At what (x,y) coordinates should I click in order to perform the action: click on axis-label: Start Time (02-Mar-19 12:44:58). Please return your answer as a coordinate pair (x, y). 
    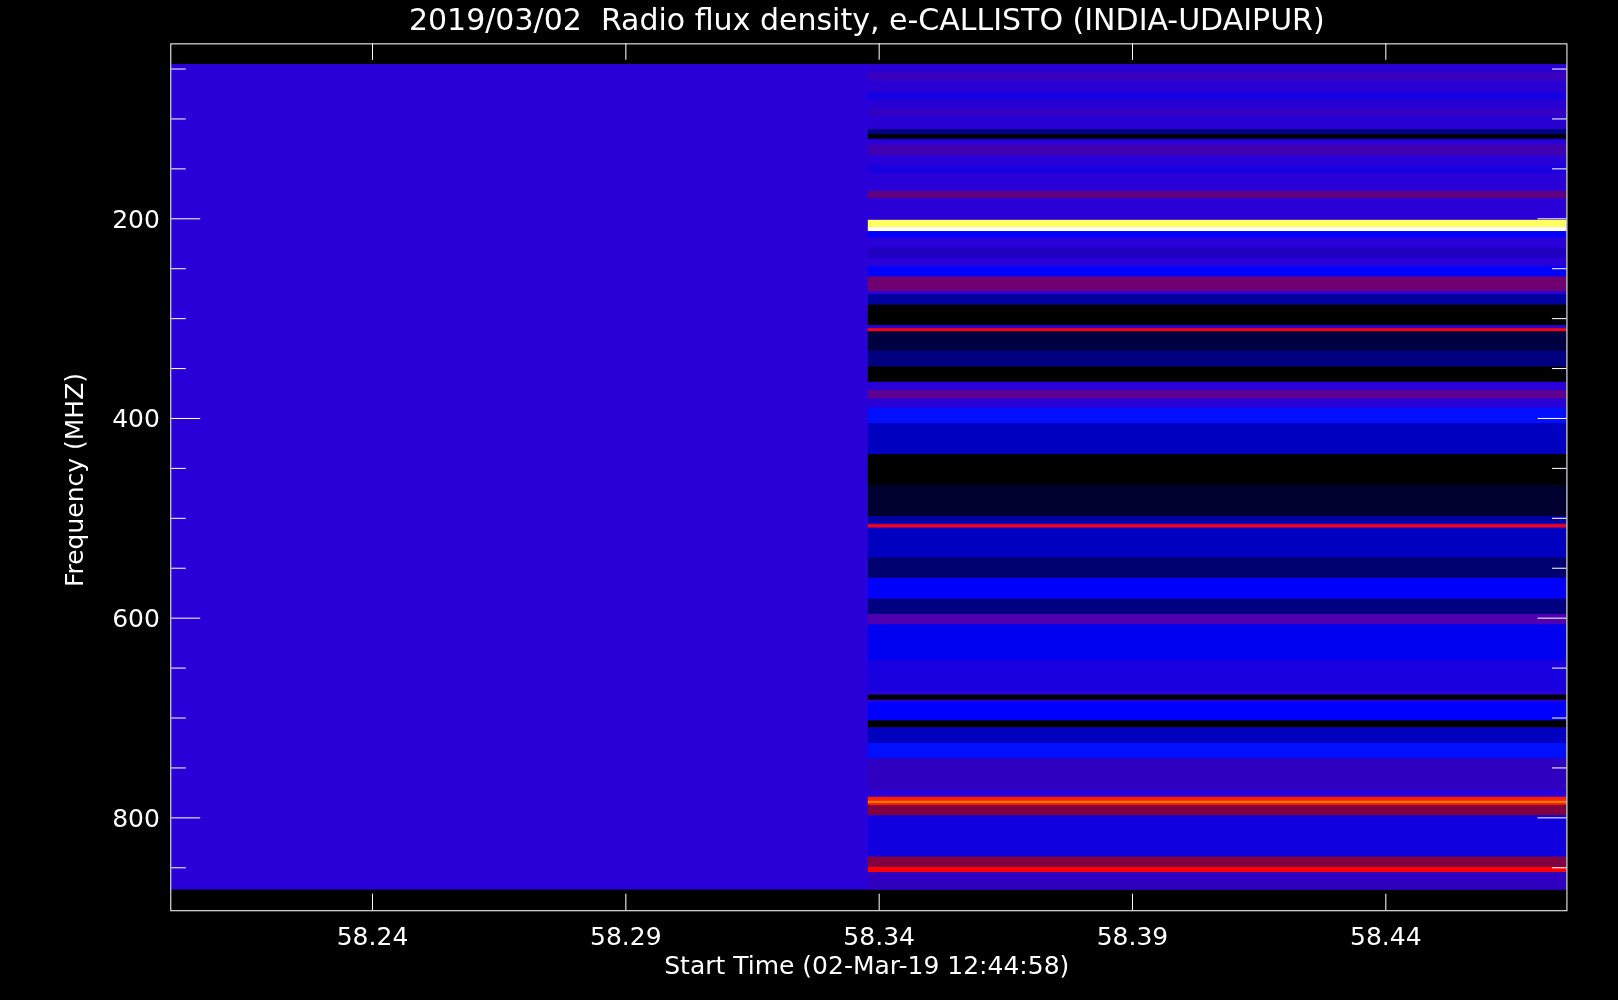
    Looking at the image, I should click on (867, 965).